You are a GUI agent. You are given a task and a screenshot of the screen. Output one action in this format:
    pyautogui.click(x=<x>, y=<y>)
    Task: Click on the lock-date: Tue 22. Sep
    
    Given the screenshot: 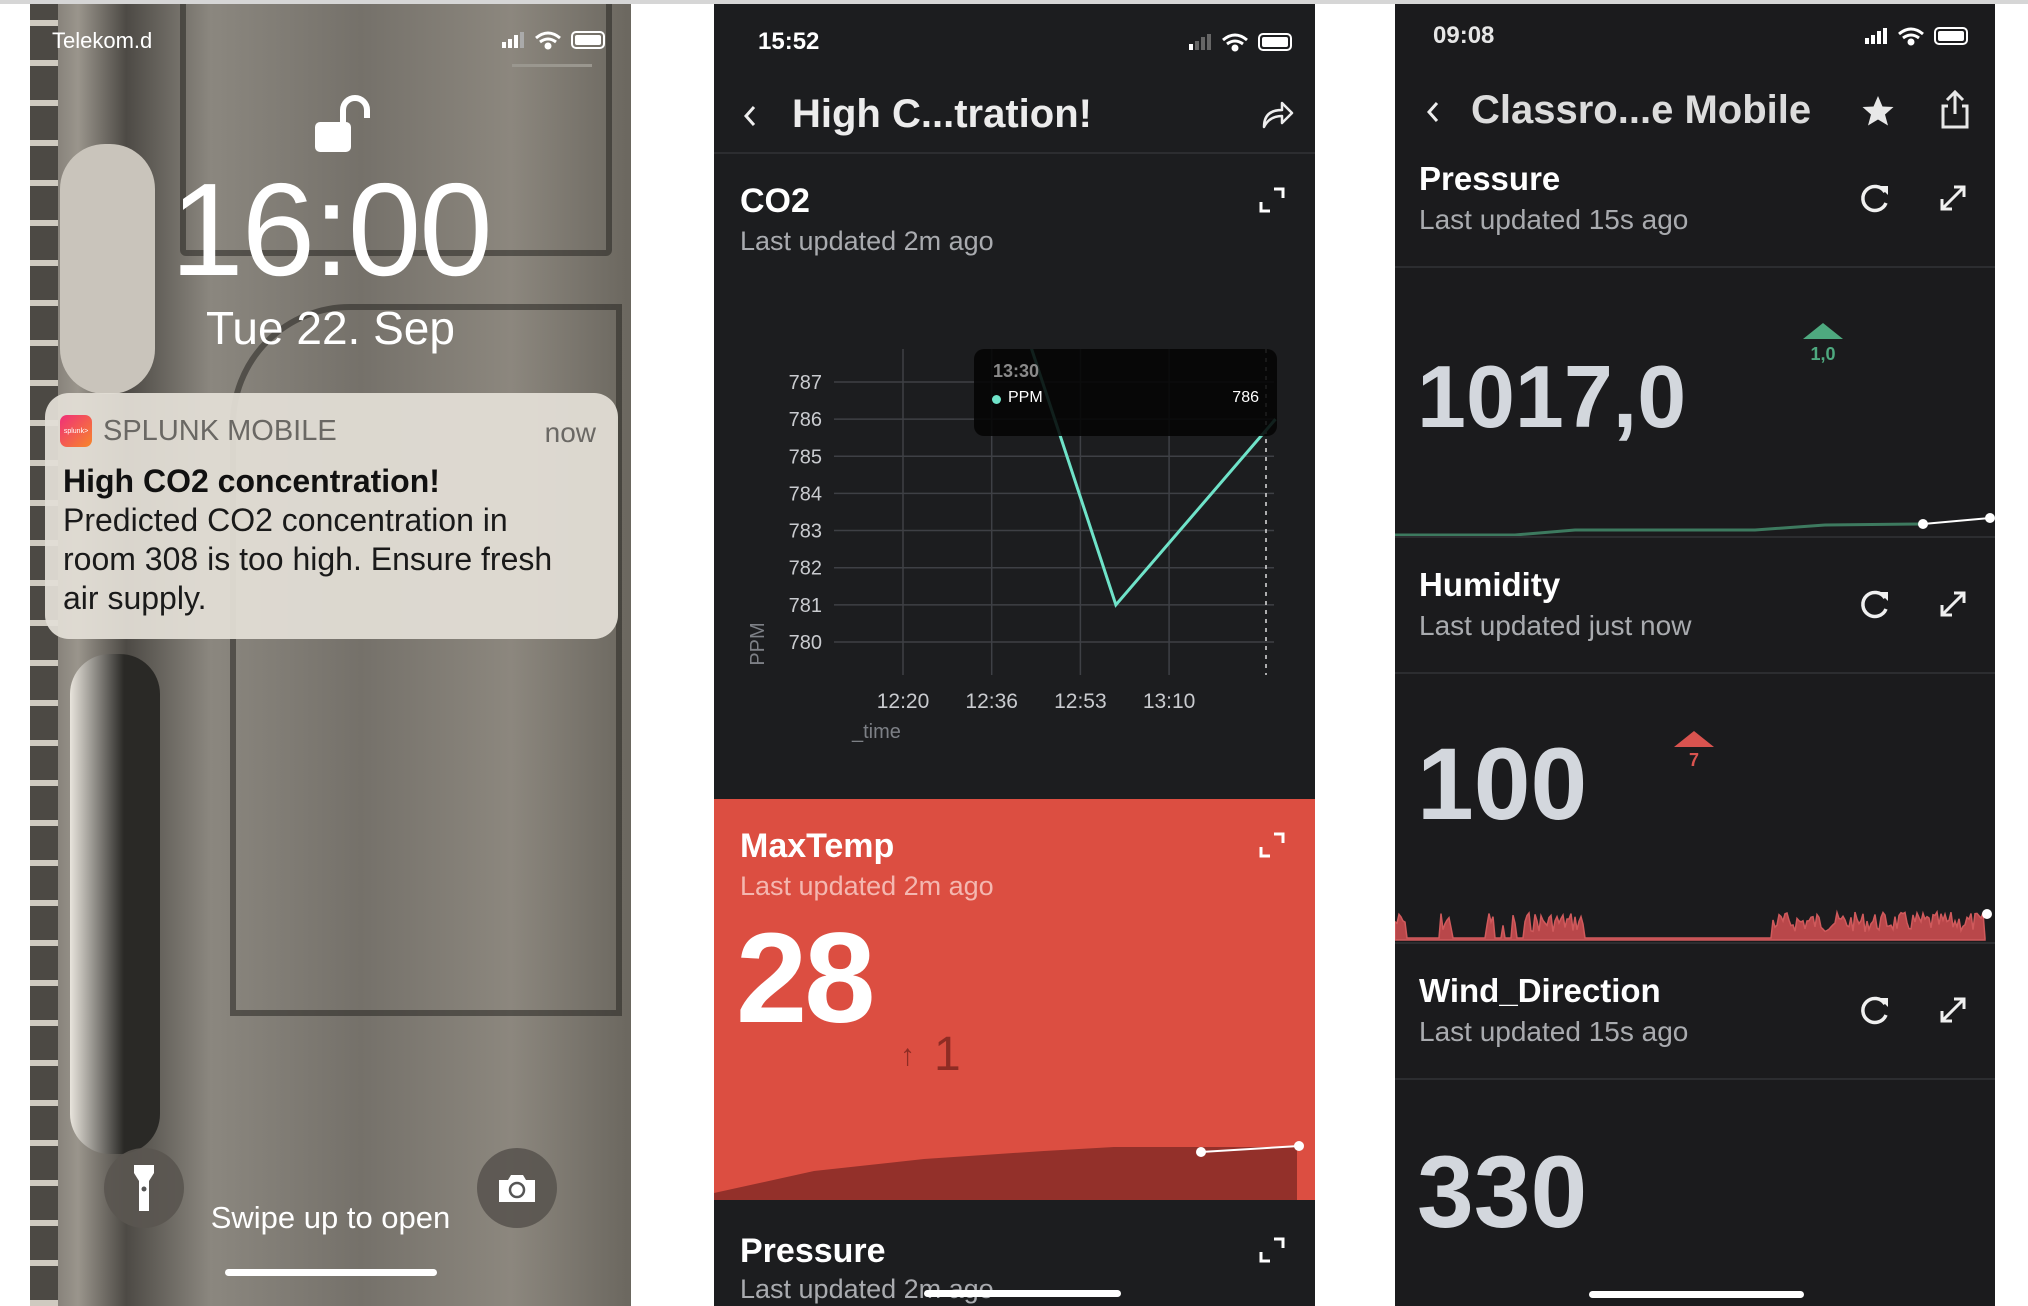 What is the action you would take?
    pyautogui.click(x=330, y=328)
    